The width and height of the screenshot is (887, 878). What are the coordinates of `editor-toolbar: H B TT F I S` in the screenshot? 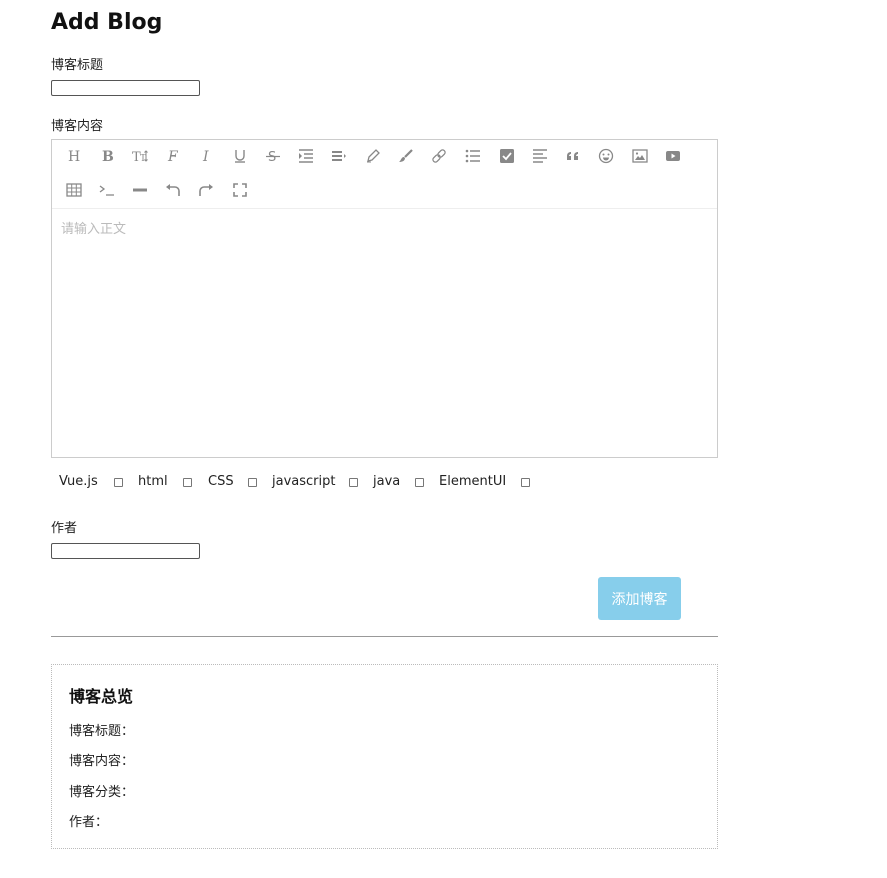 It's located at (384, 174).